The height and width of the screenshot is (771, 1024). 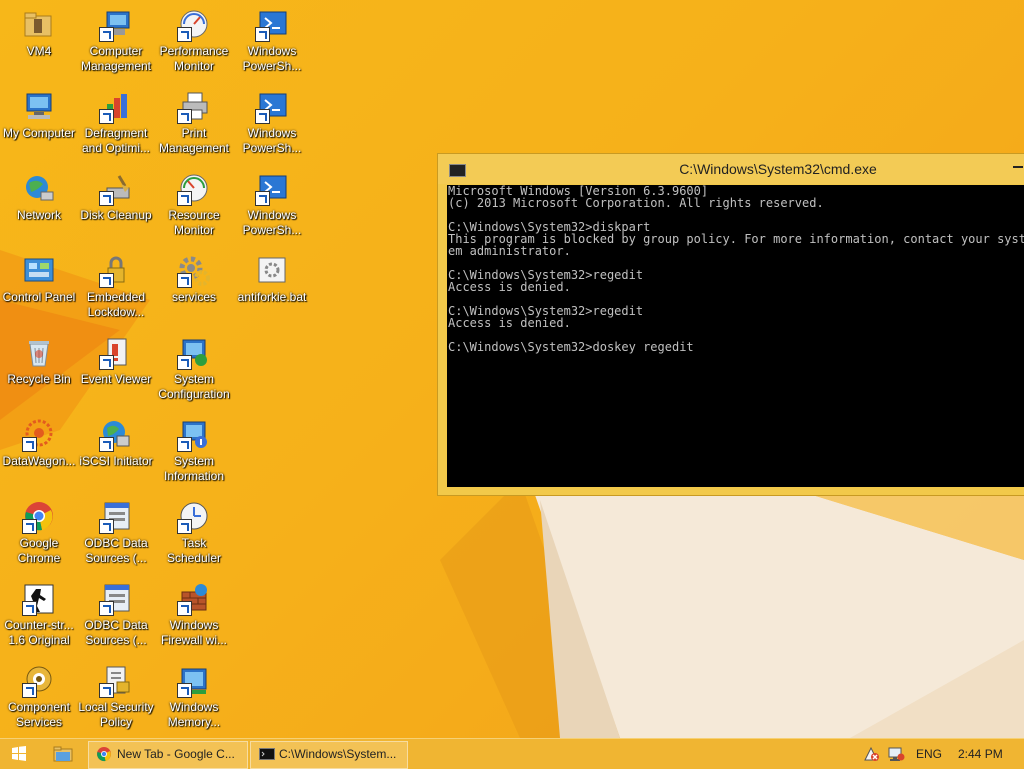 What do you see at coordinates (194, 536) in the screenshot?
I see `desktop-icon-task-scheduler: Task Scheduler` at bounding box center [194, 536].